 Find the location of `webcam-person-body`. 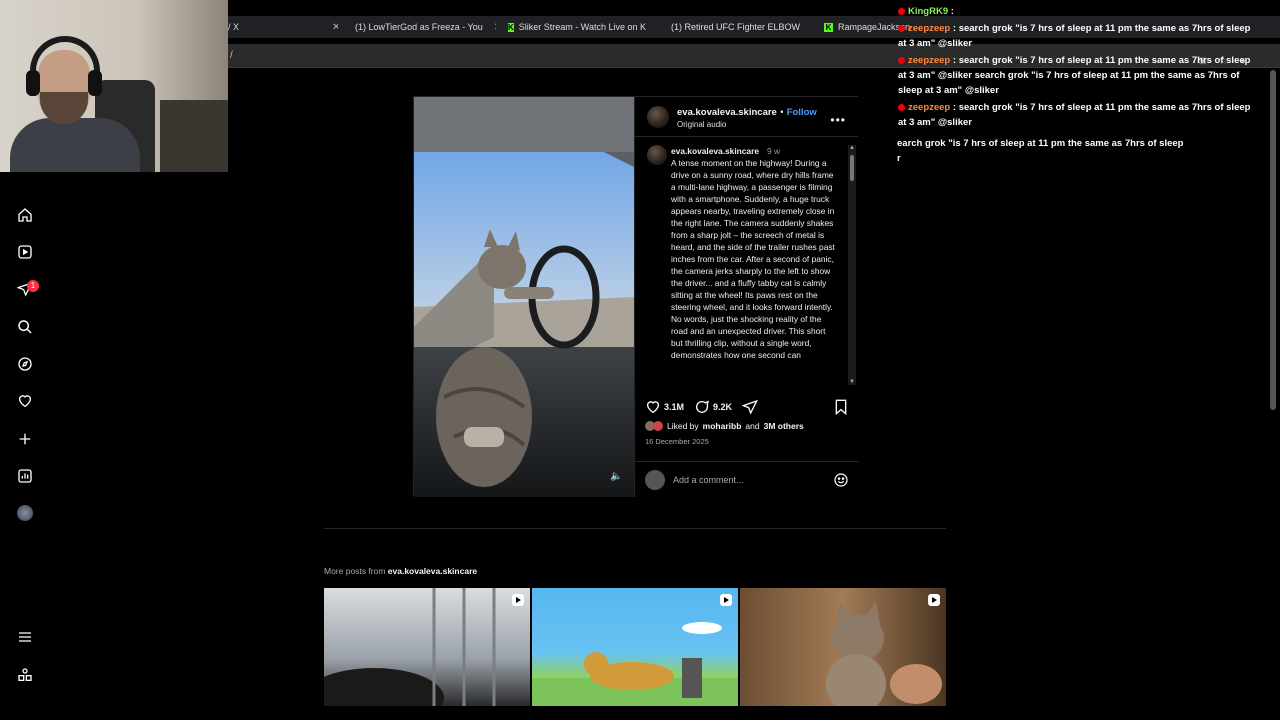

webcam-person-body is located at coordinates (75, 145).